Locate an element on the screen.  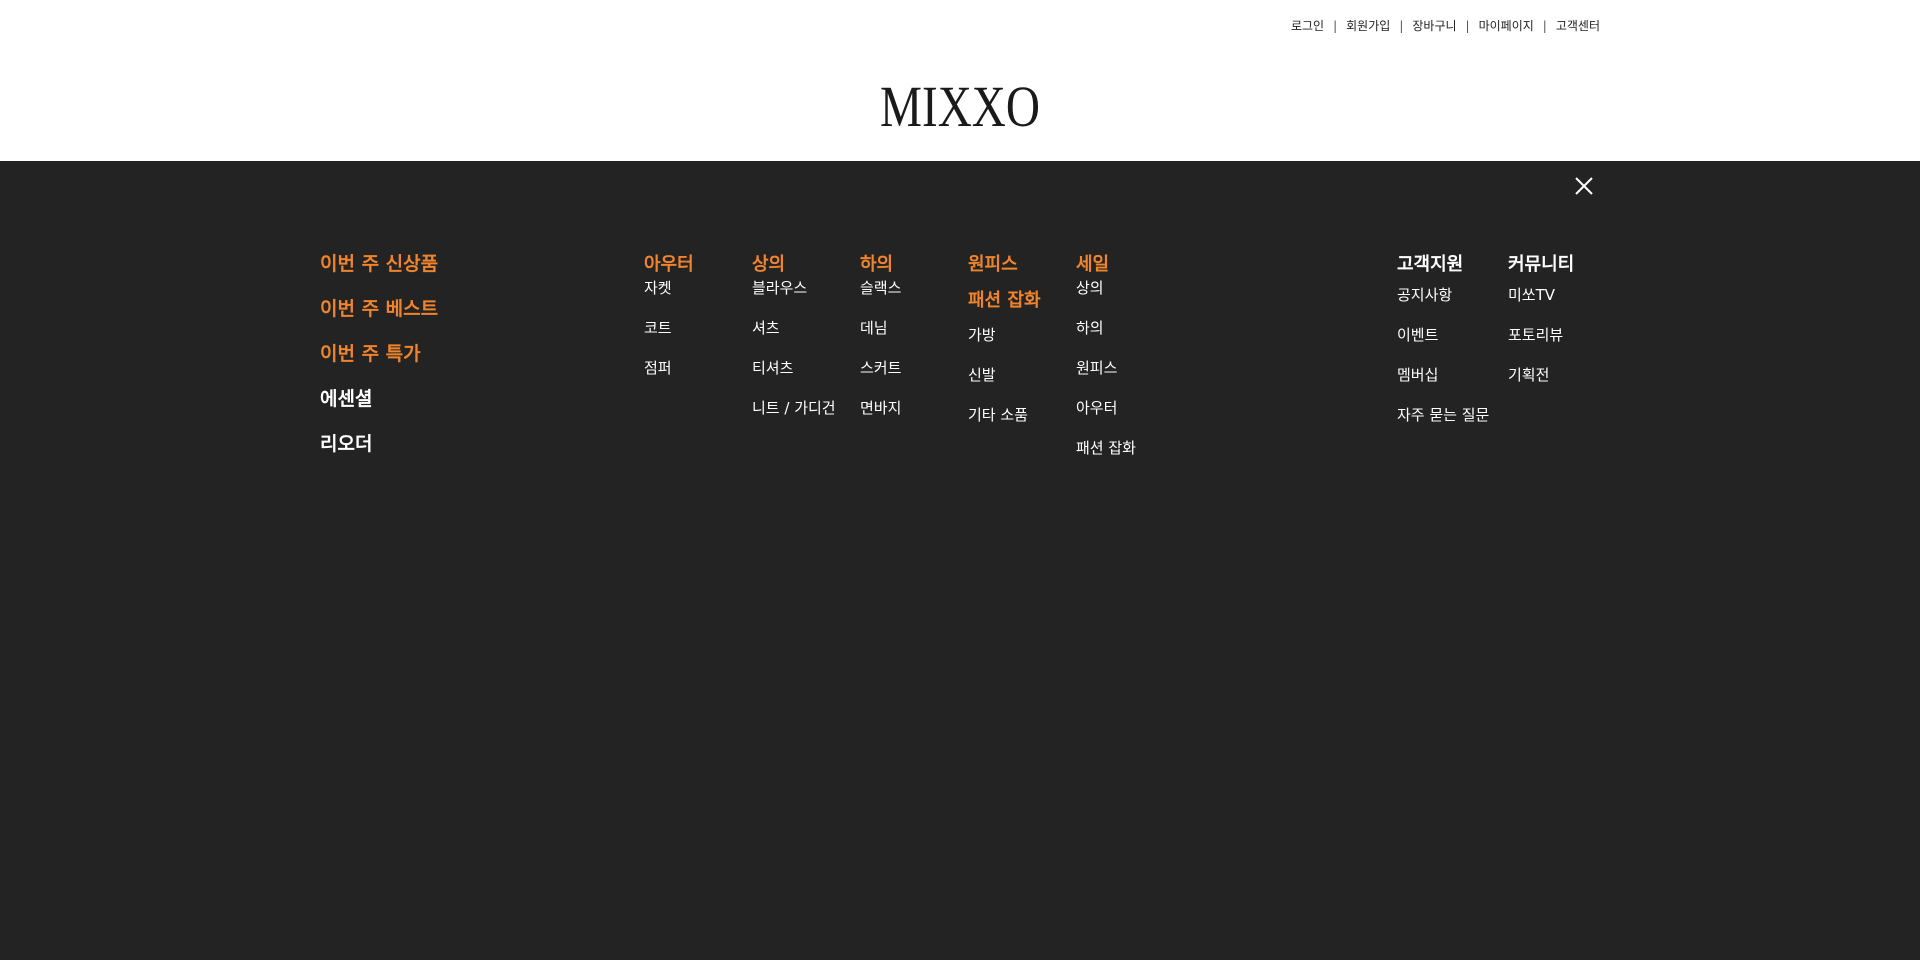
featured-reorder: 리오더 is located at coordinates (379, 444).